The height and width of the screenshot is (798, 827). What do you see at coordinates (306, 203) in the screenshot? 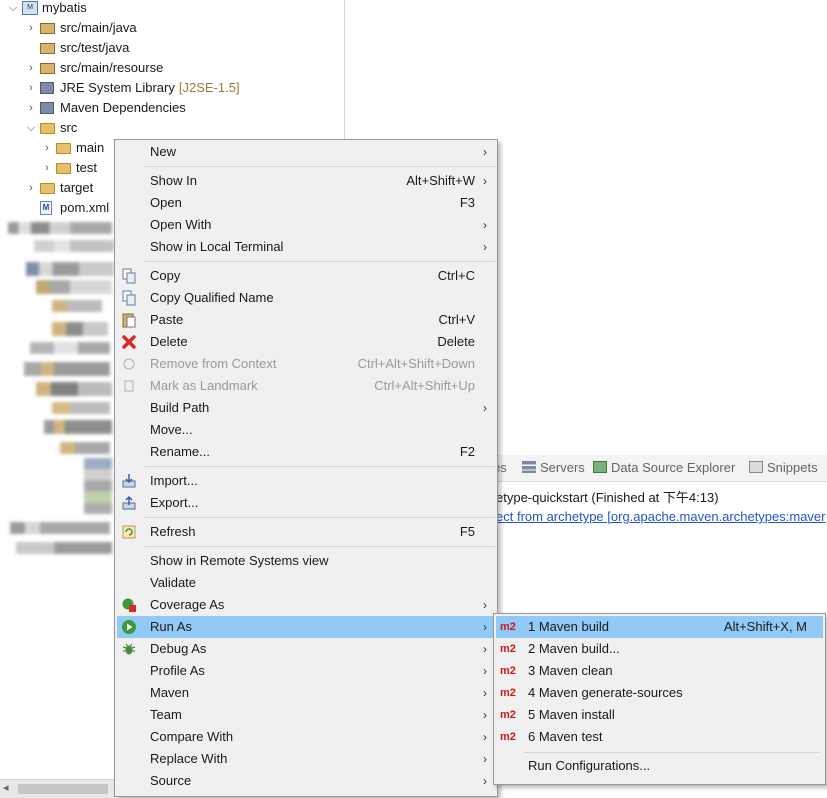
I see `menu-item-open: Open F3` at bounding box center [306, 203].